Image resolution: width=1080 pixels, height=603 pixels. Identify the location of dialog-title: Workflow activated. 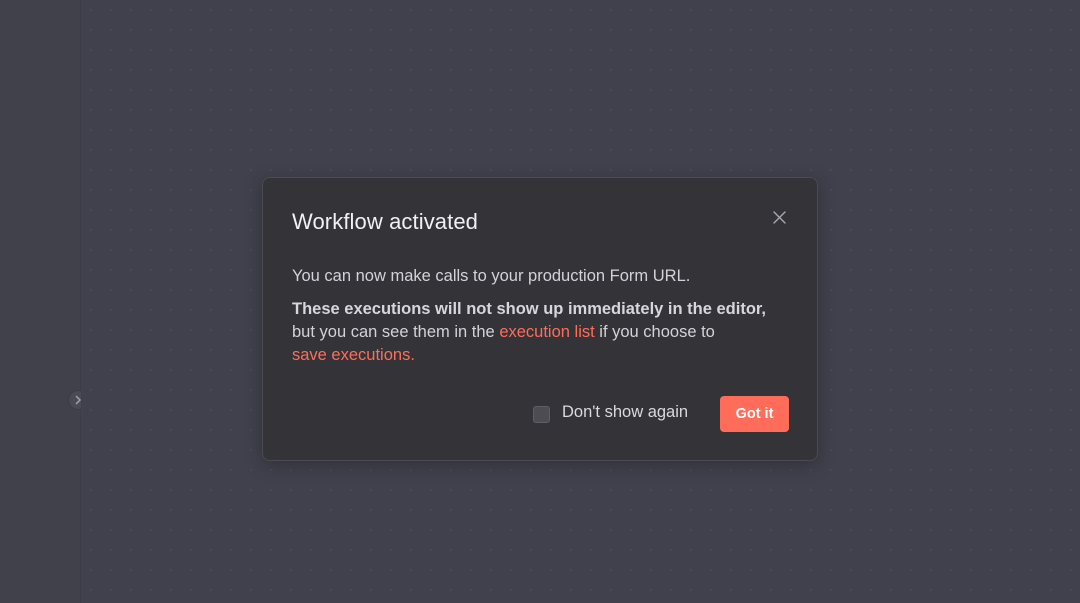
(385, 221).